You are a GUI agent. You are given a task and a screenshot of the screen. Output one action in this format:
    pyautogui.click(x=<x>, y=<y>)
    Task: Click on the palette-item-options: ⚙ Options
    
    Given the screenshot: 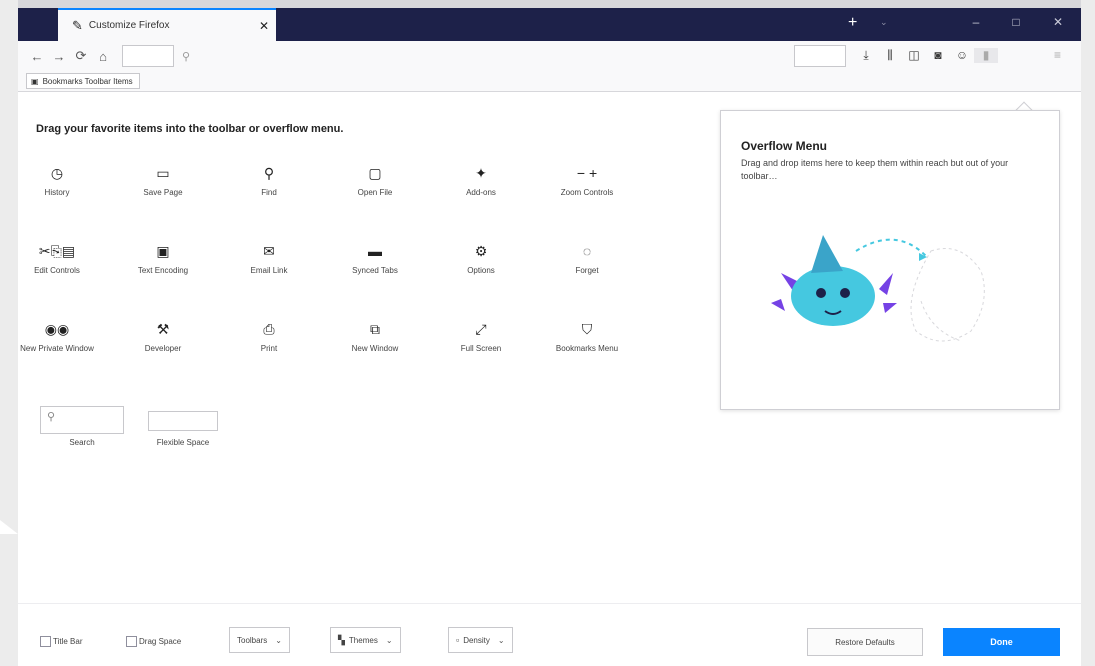 What is the action you would take?
    pyautogui.click(x=481, y=258)
    